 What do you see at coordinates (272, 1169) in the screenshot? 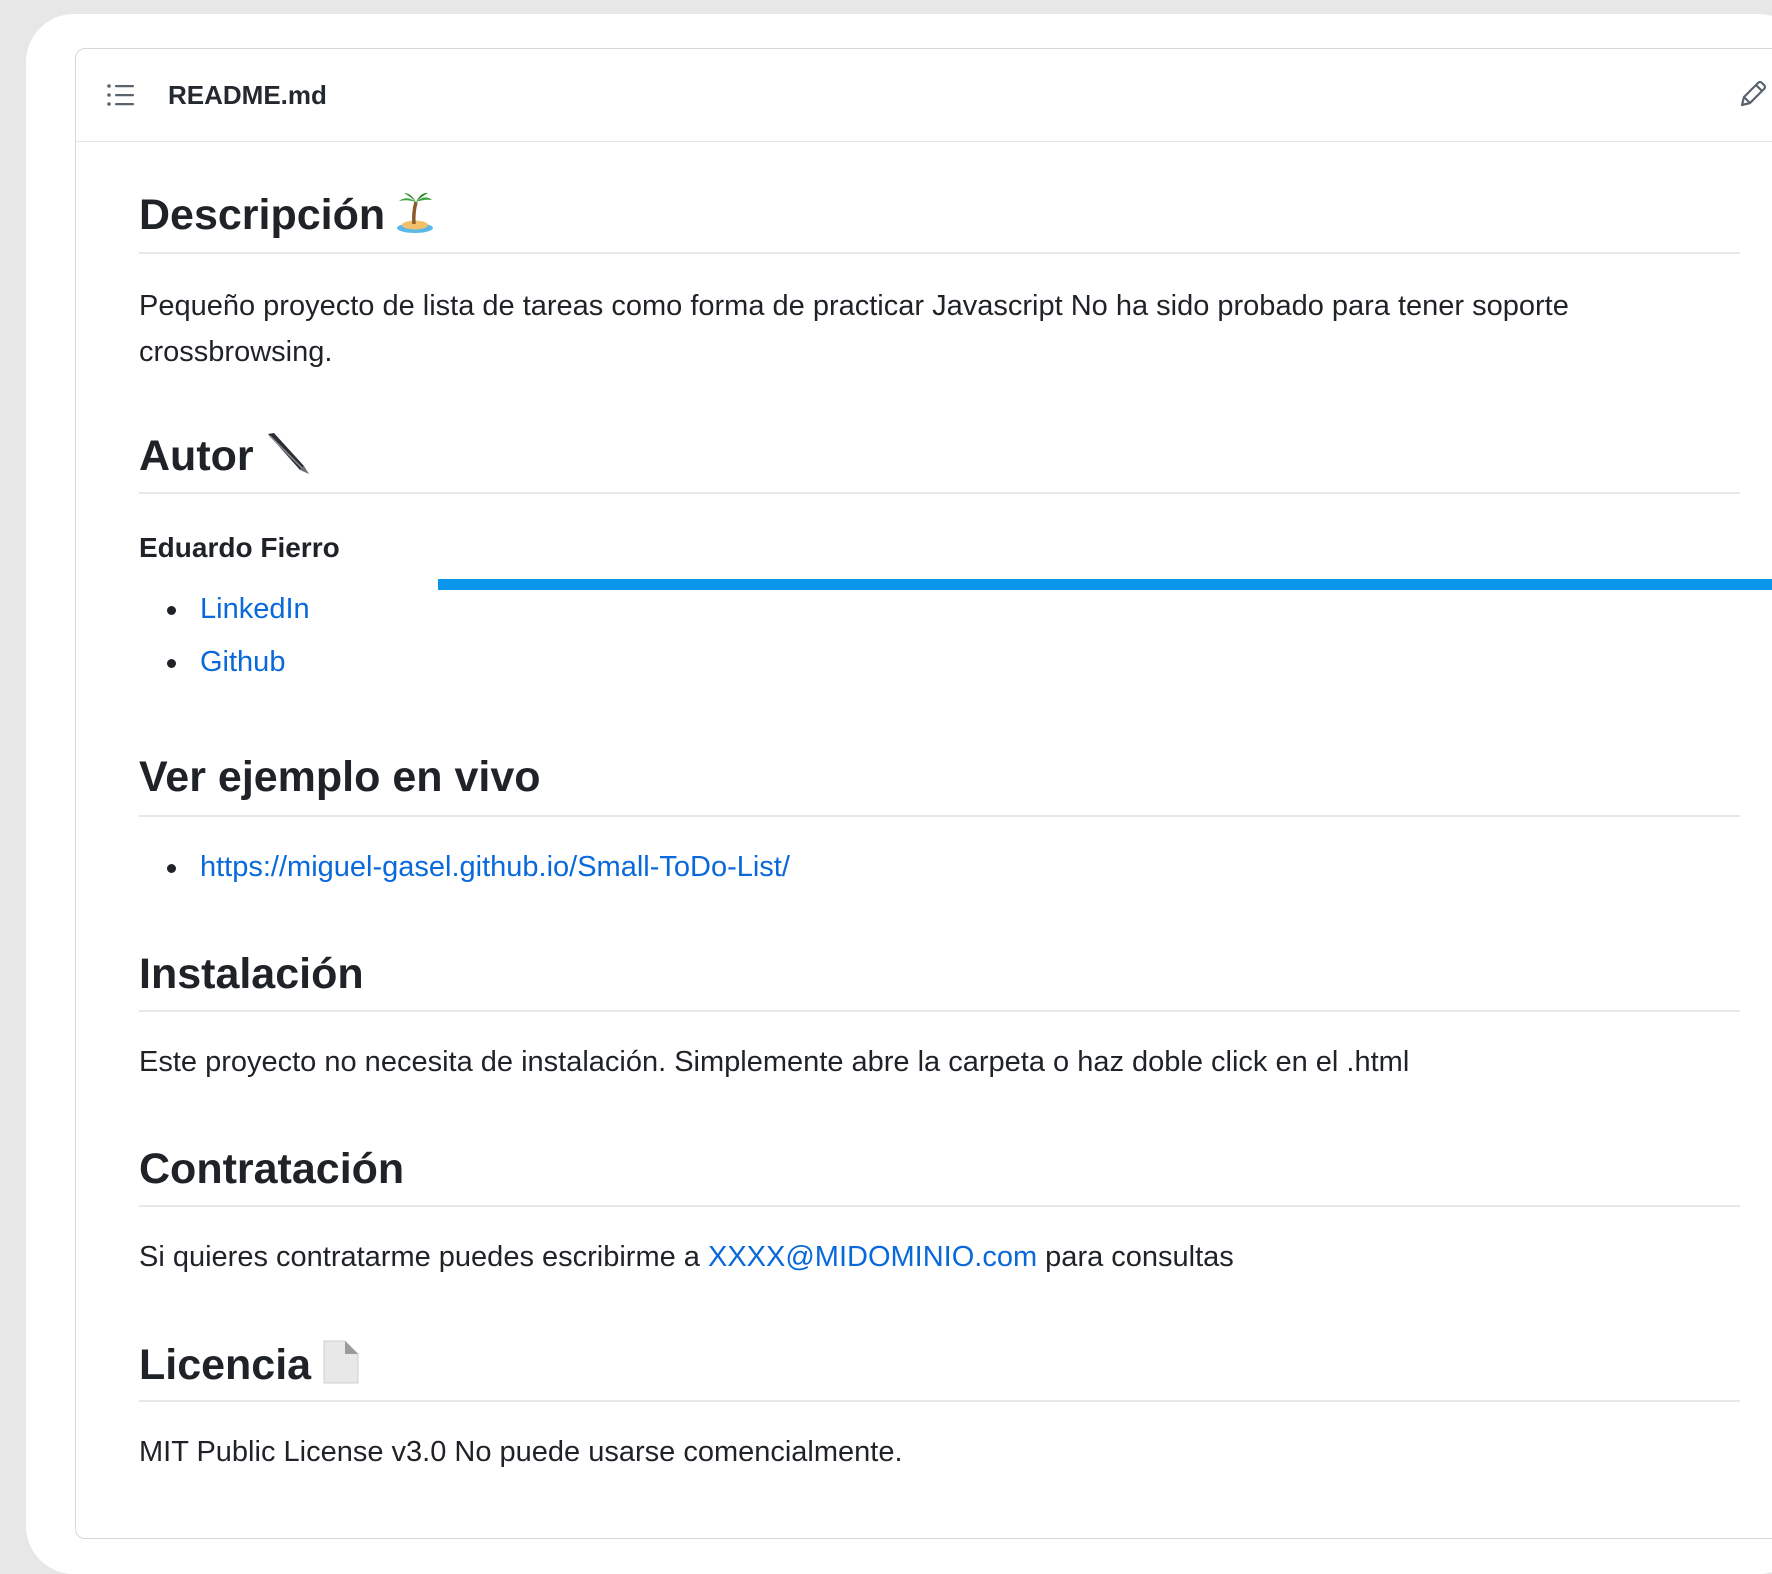
I see `heading-contratacion: Contratación` at bounding box center [272, 1169].